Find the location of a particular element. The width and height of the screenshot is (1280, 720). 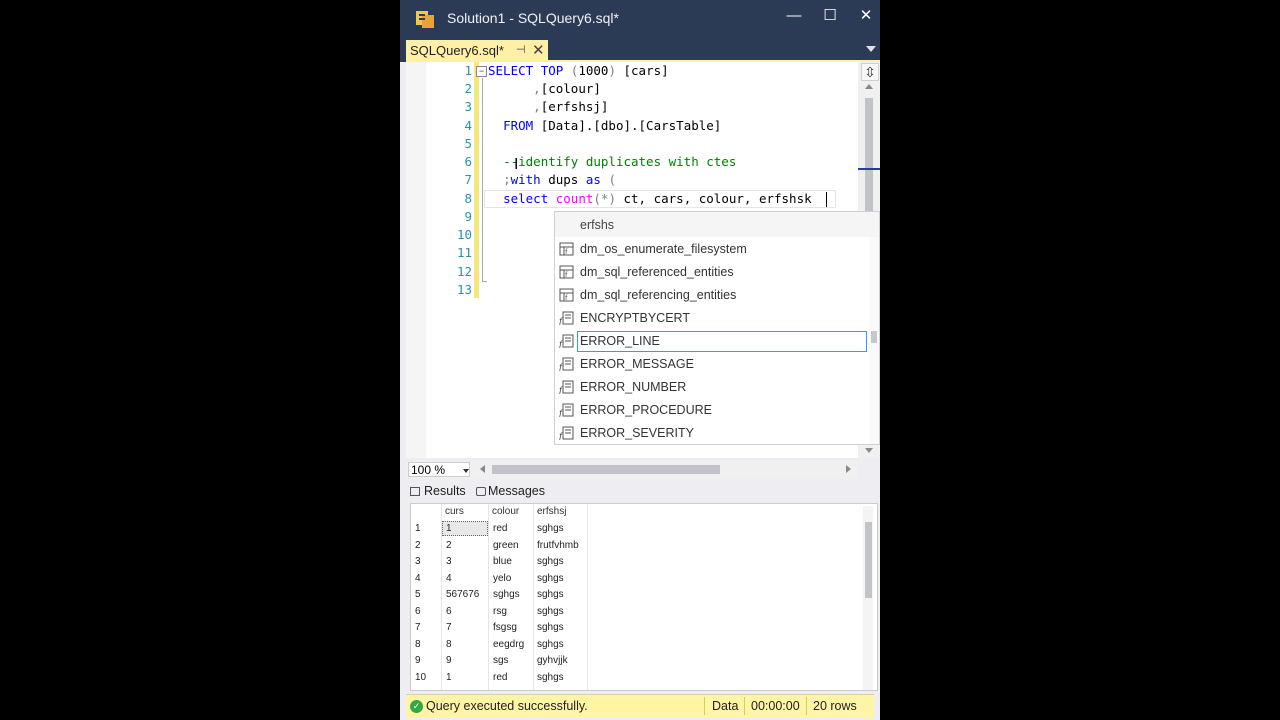

line-number: 11 is located at coordinates (464, 252).